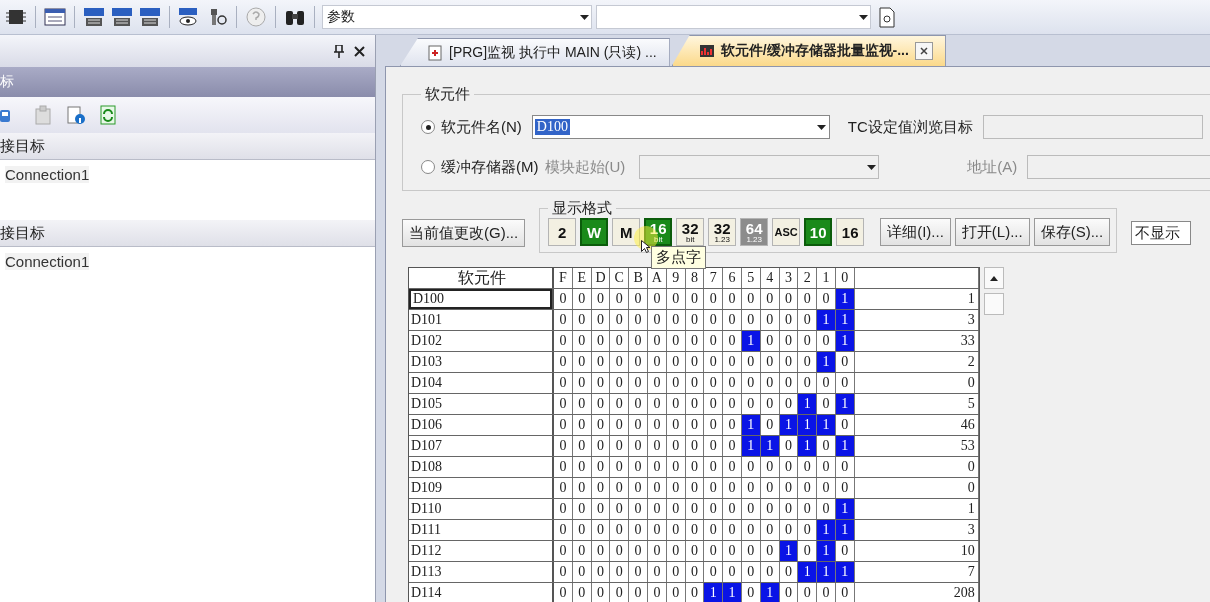  I want to click on format-button: W, so click(594, 232).